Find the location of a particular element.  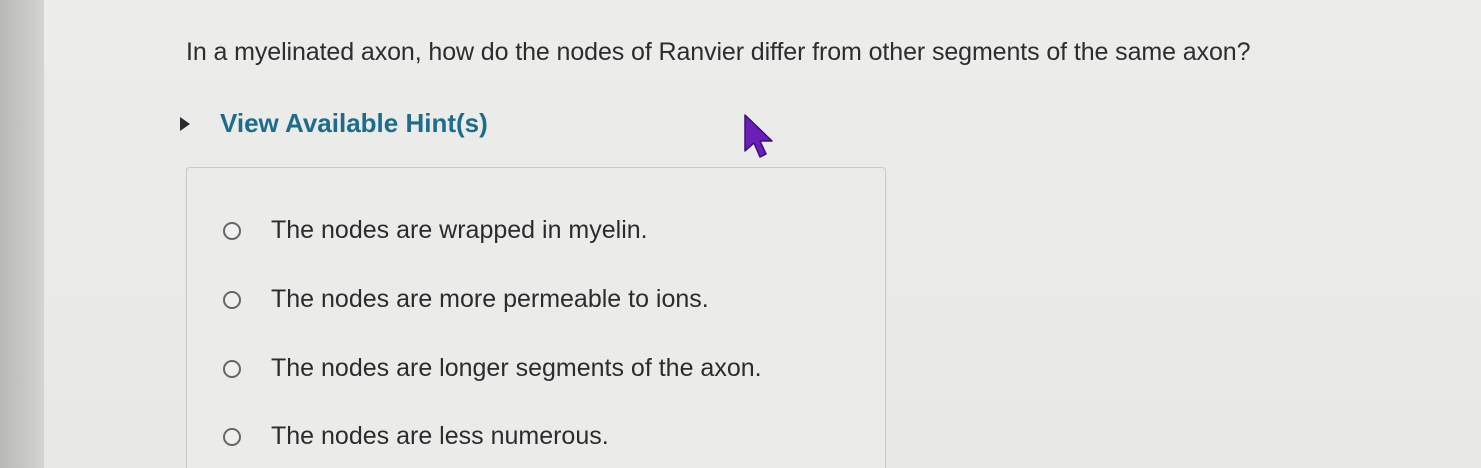

answer-option-label: The nodes are more permeable to ions. is located at coordinates (490, 299).